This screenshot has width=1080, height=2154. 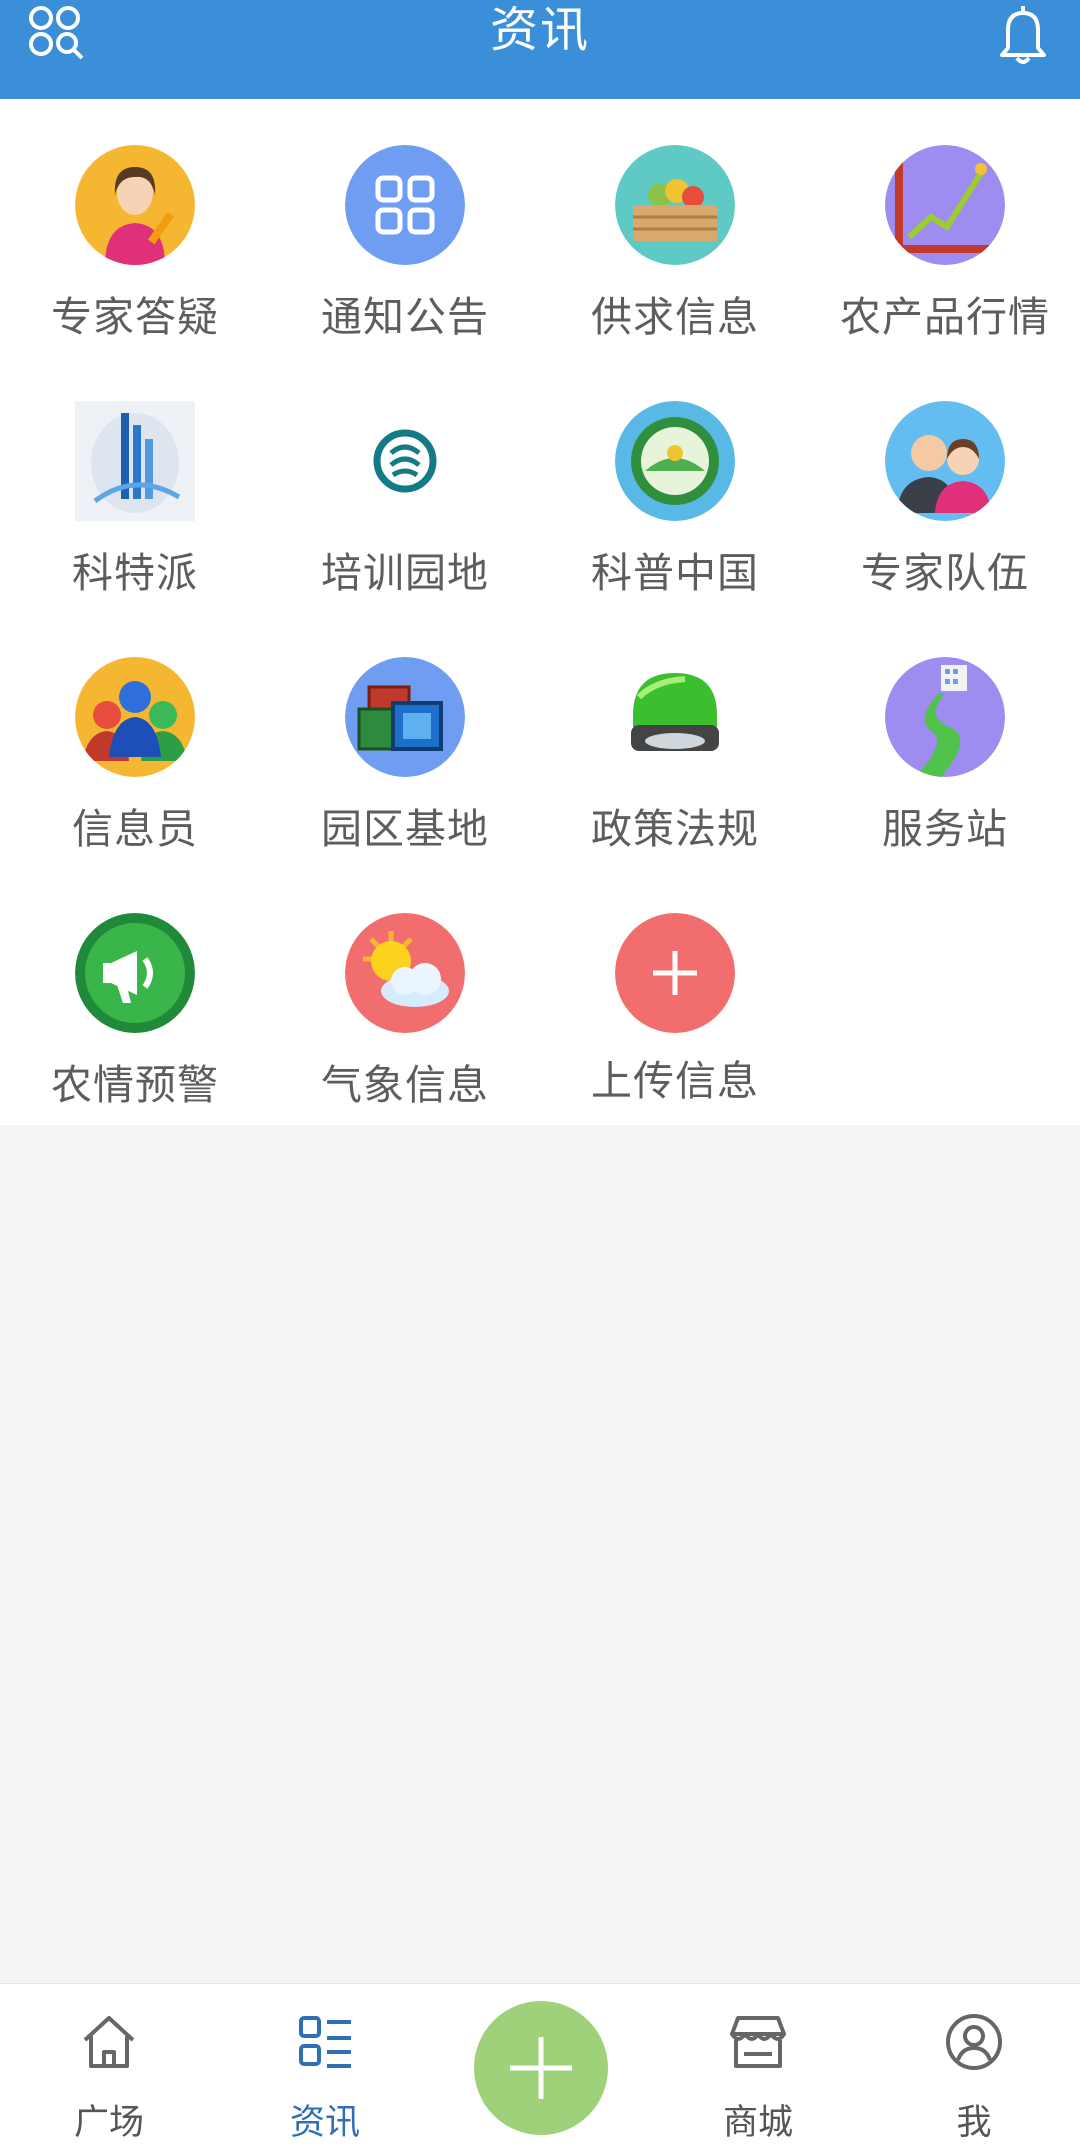 What do you see at coordinates (675, 461) in the screenshot?
I see `science-emblem-icon` at bounding box center [675, 461].